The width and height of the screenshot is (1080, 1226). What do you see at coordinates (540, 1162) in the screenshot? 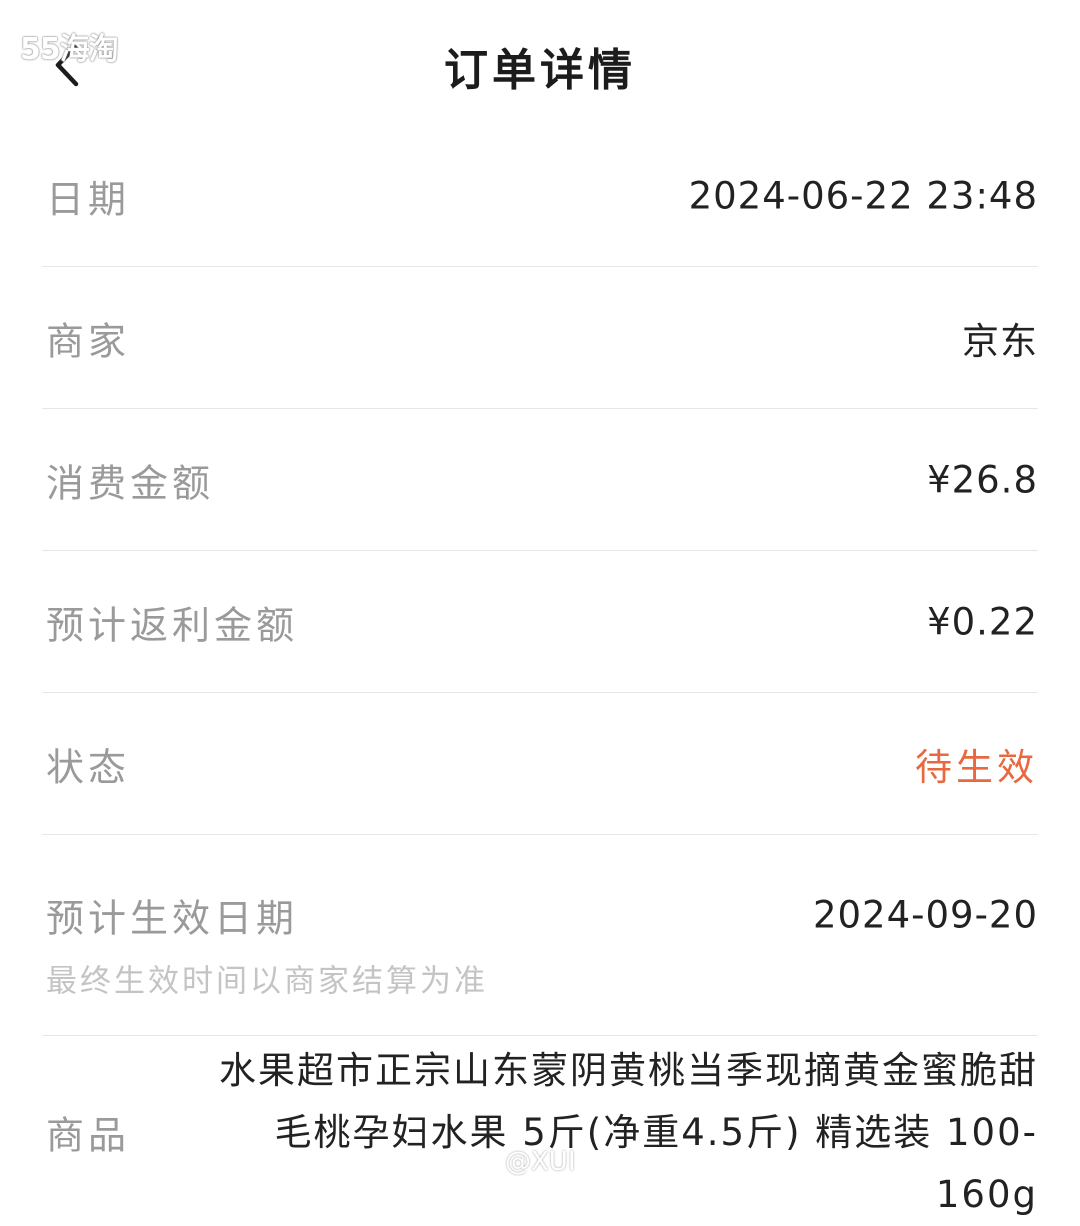
I see `watermark-user: @XUI` at bounding box center [540, 1162].